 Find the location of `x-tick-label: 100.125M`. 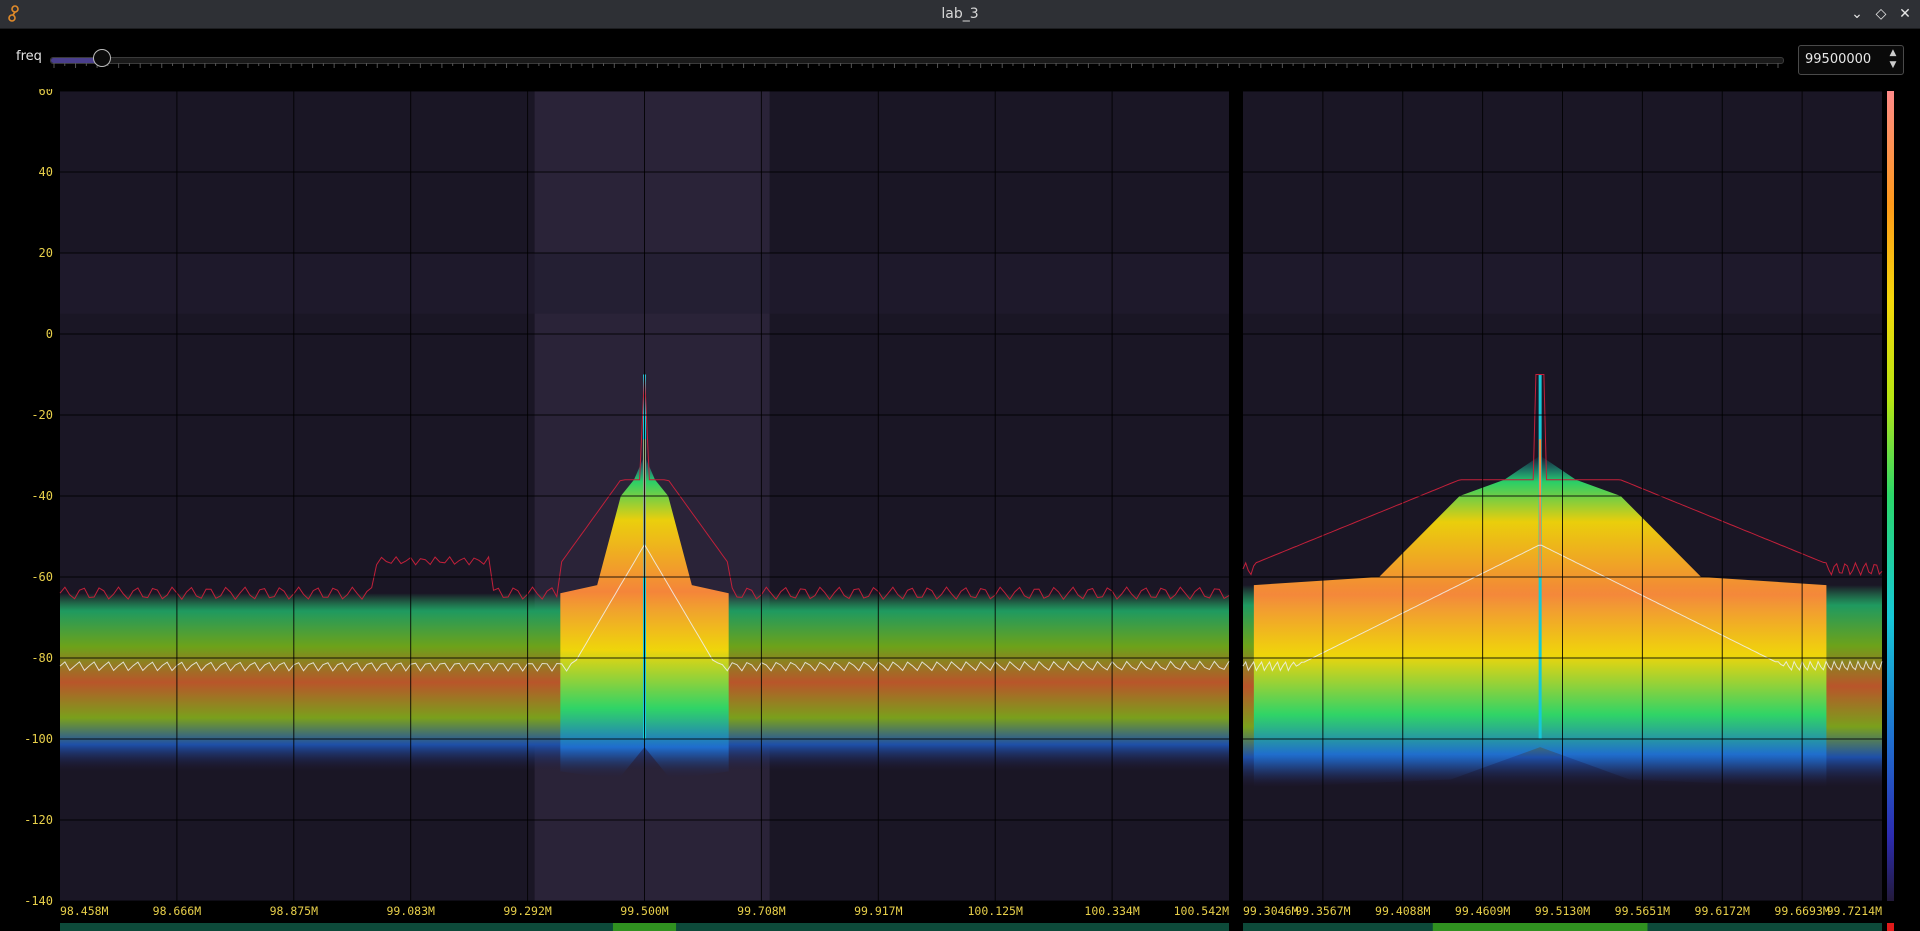

x-tick-label: 100.125M is located at coordinates (995, 911).